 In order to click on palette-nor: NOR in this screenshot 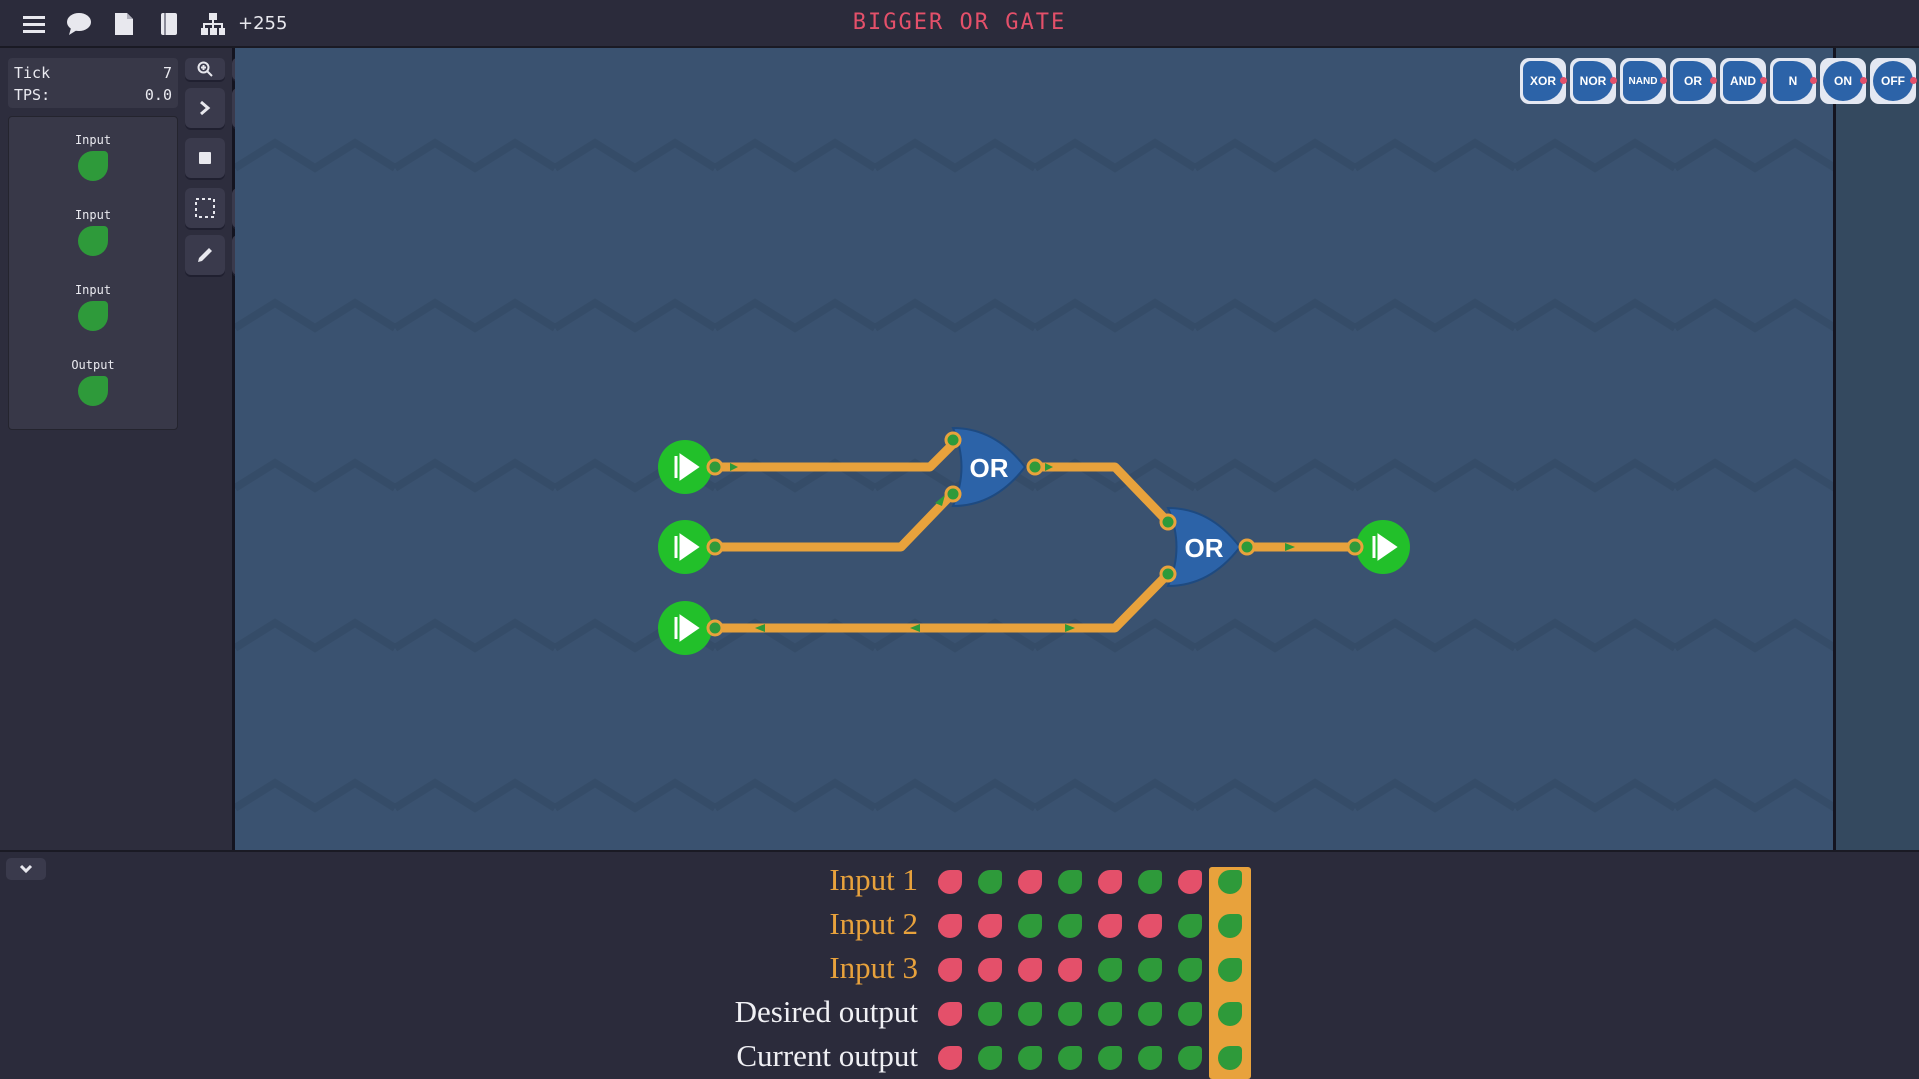, I will do `click(1593, 81)`.